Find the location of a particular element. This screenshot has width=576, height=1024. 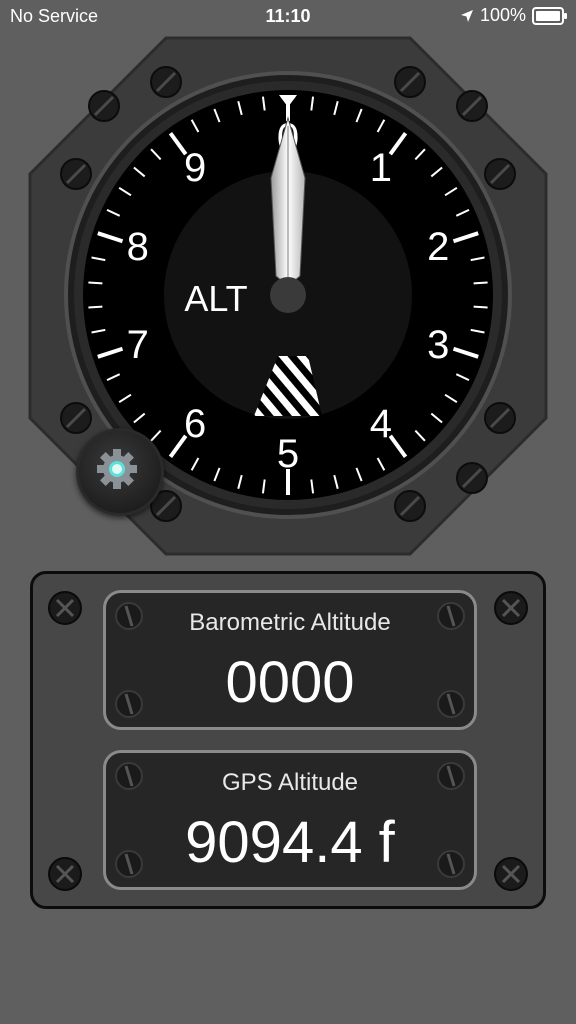

gps-altitude-value: 9094.4 f is located at coordinates (290, 842).